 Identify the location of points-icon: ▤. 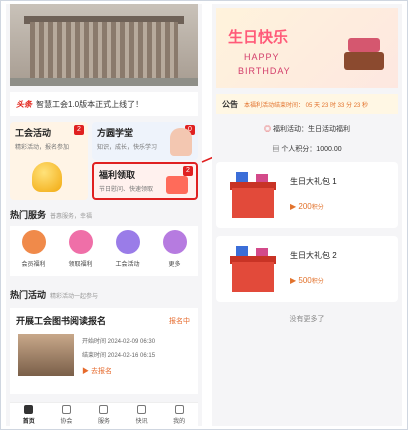
(276, 149).